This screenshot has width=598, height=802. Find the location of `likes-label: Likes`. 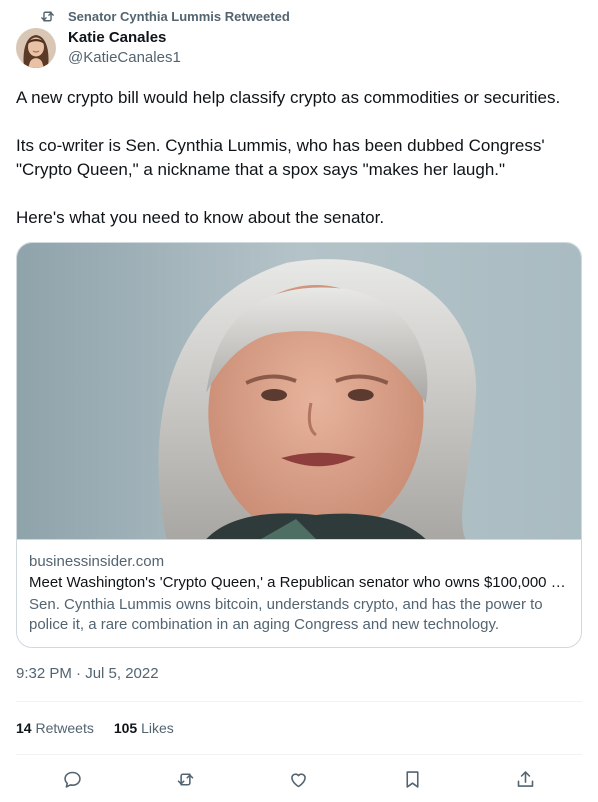

likes-label: Likes is located at coordinates (157, 728).